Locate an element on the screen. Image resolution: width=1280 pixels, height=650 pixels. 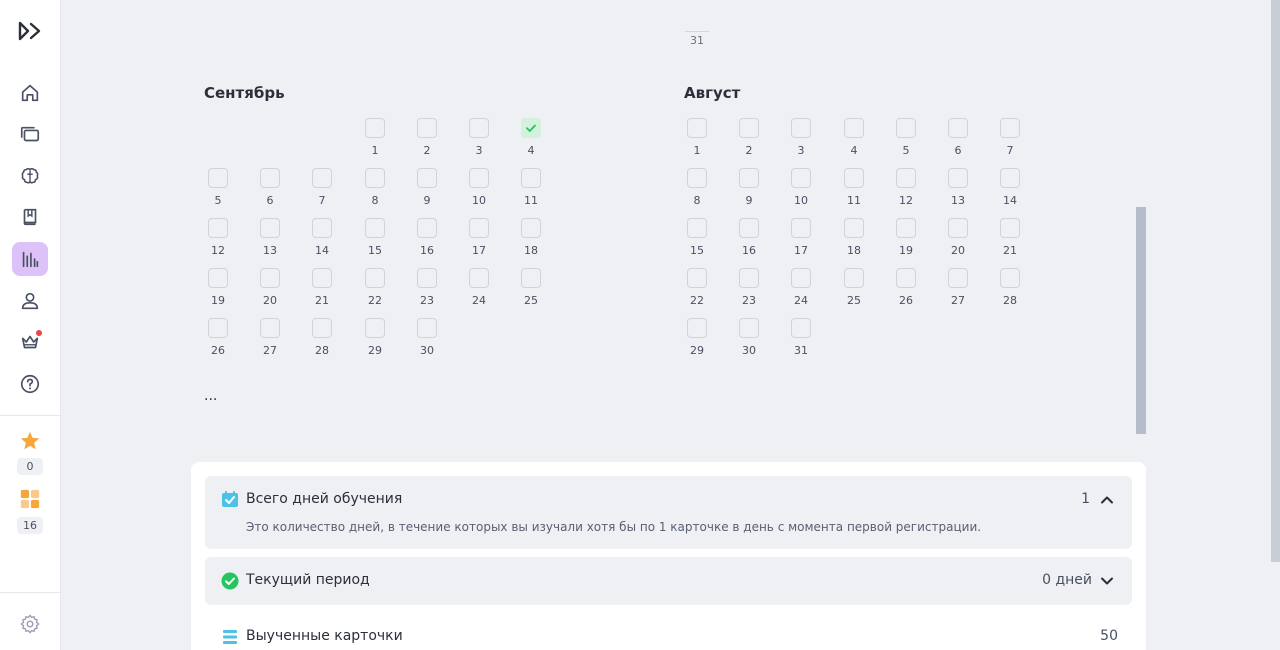
nav-brain is located at coordinates (30, 176).